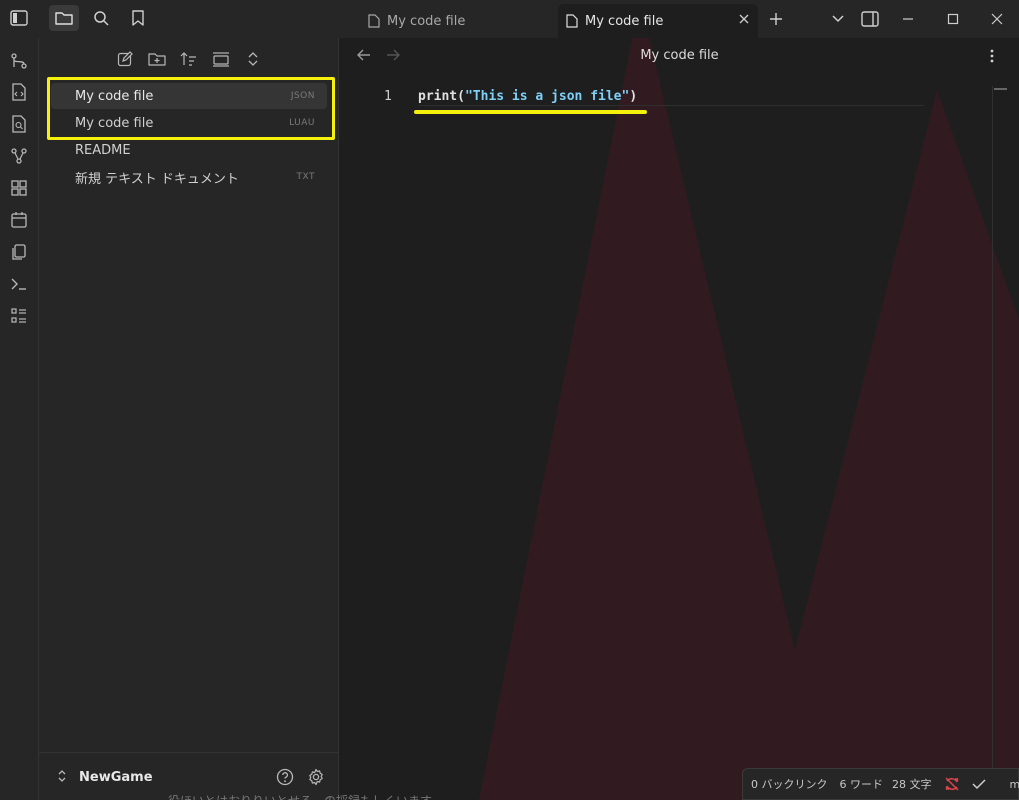  Describe the element at coordinates (789, 784) in the screenshot. I see `backlinks-count: 0 バックリンク` at that location.